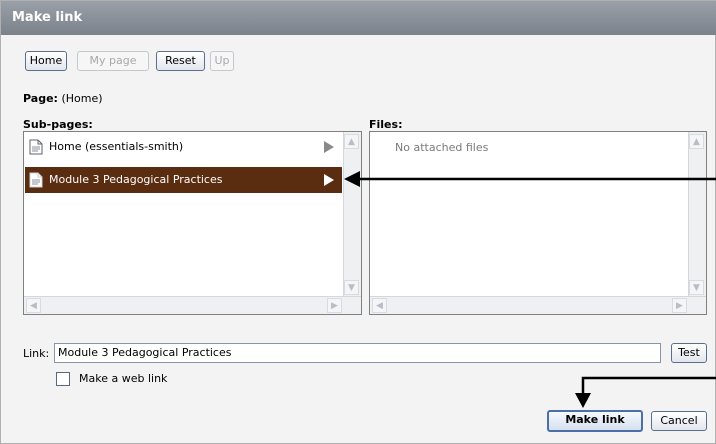 The width and height of the screenshot is (716, 444). I want to click on subpages-label: Sub-pages:, so click(58, 124).